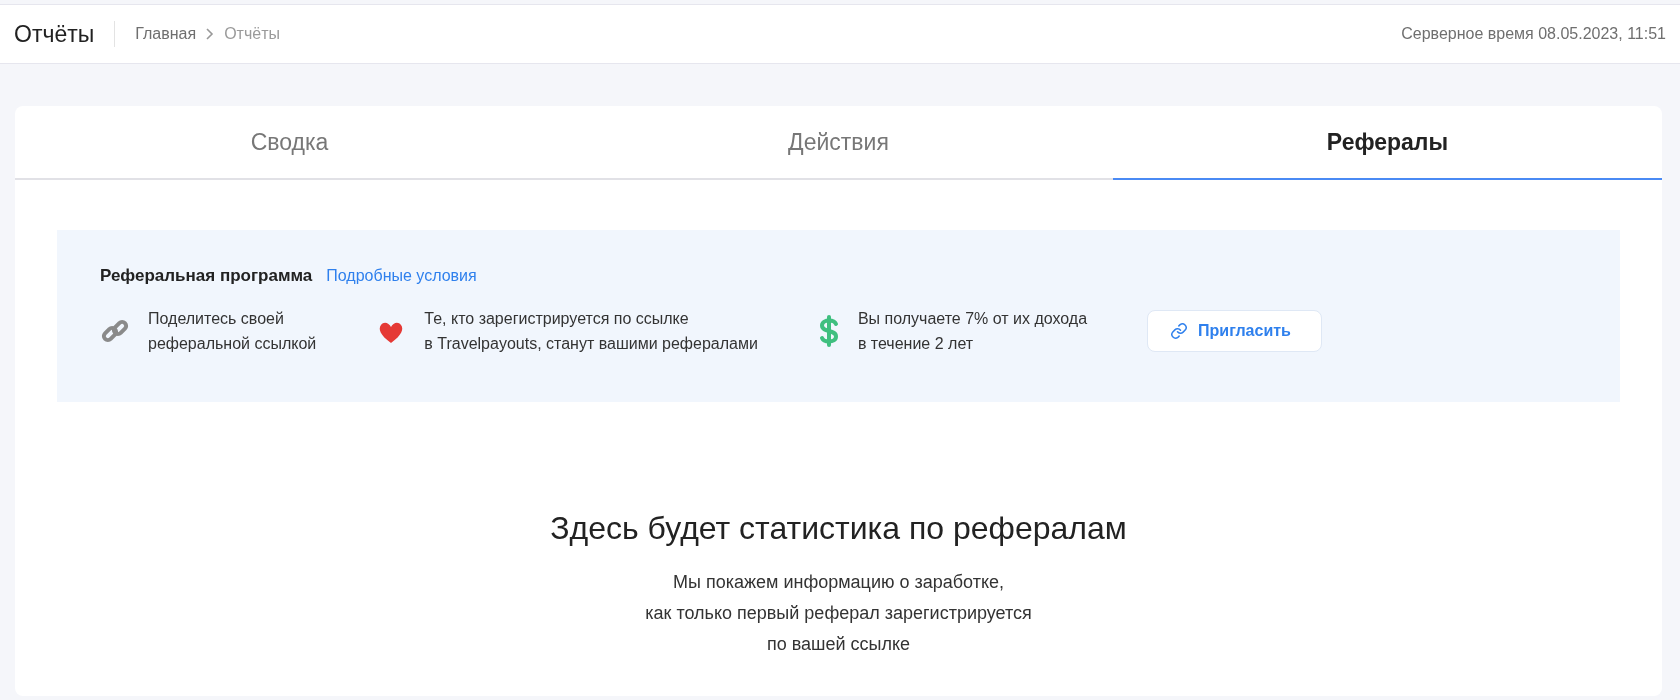  What do you see at coordinates (65, 34) in the screenshot?
I see `page-title: Отчёты` at bounding box center [65, 34].